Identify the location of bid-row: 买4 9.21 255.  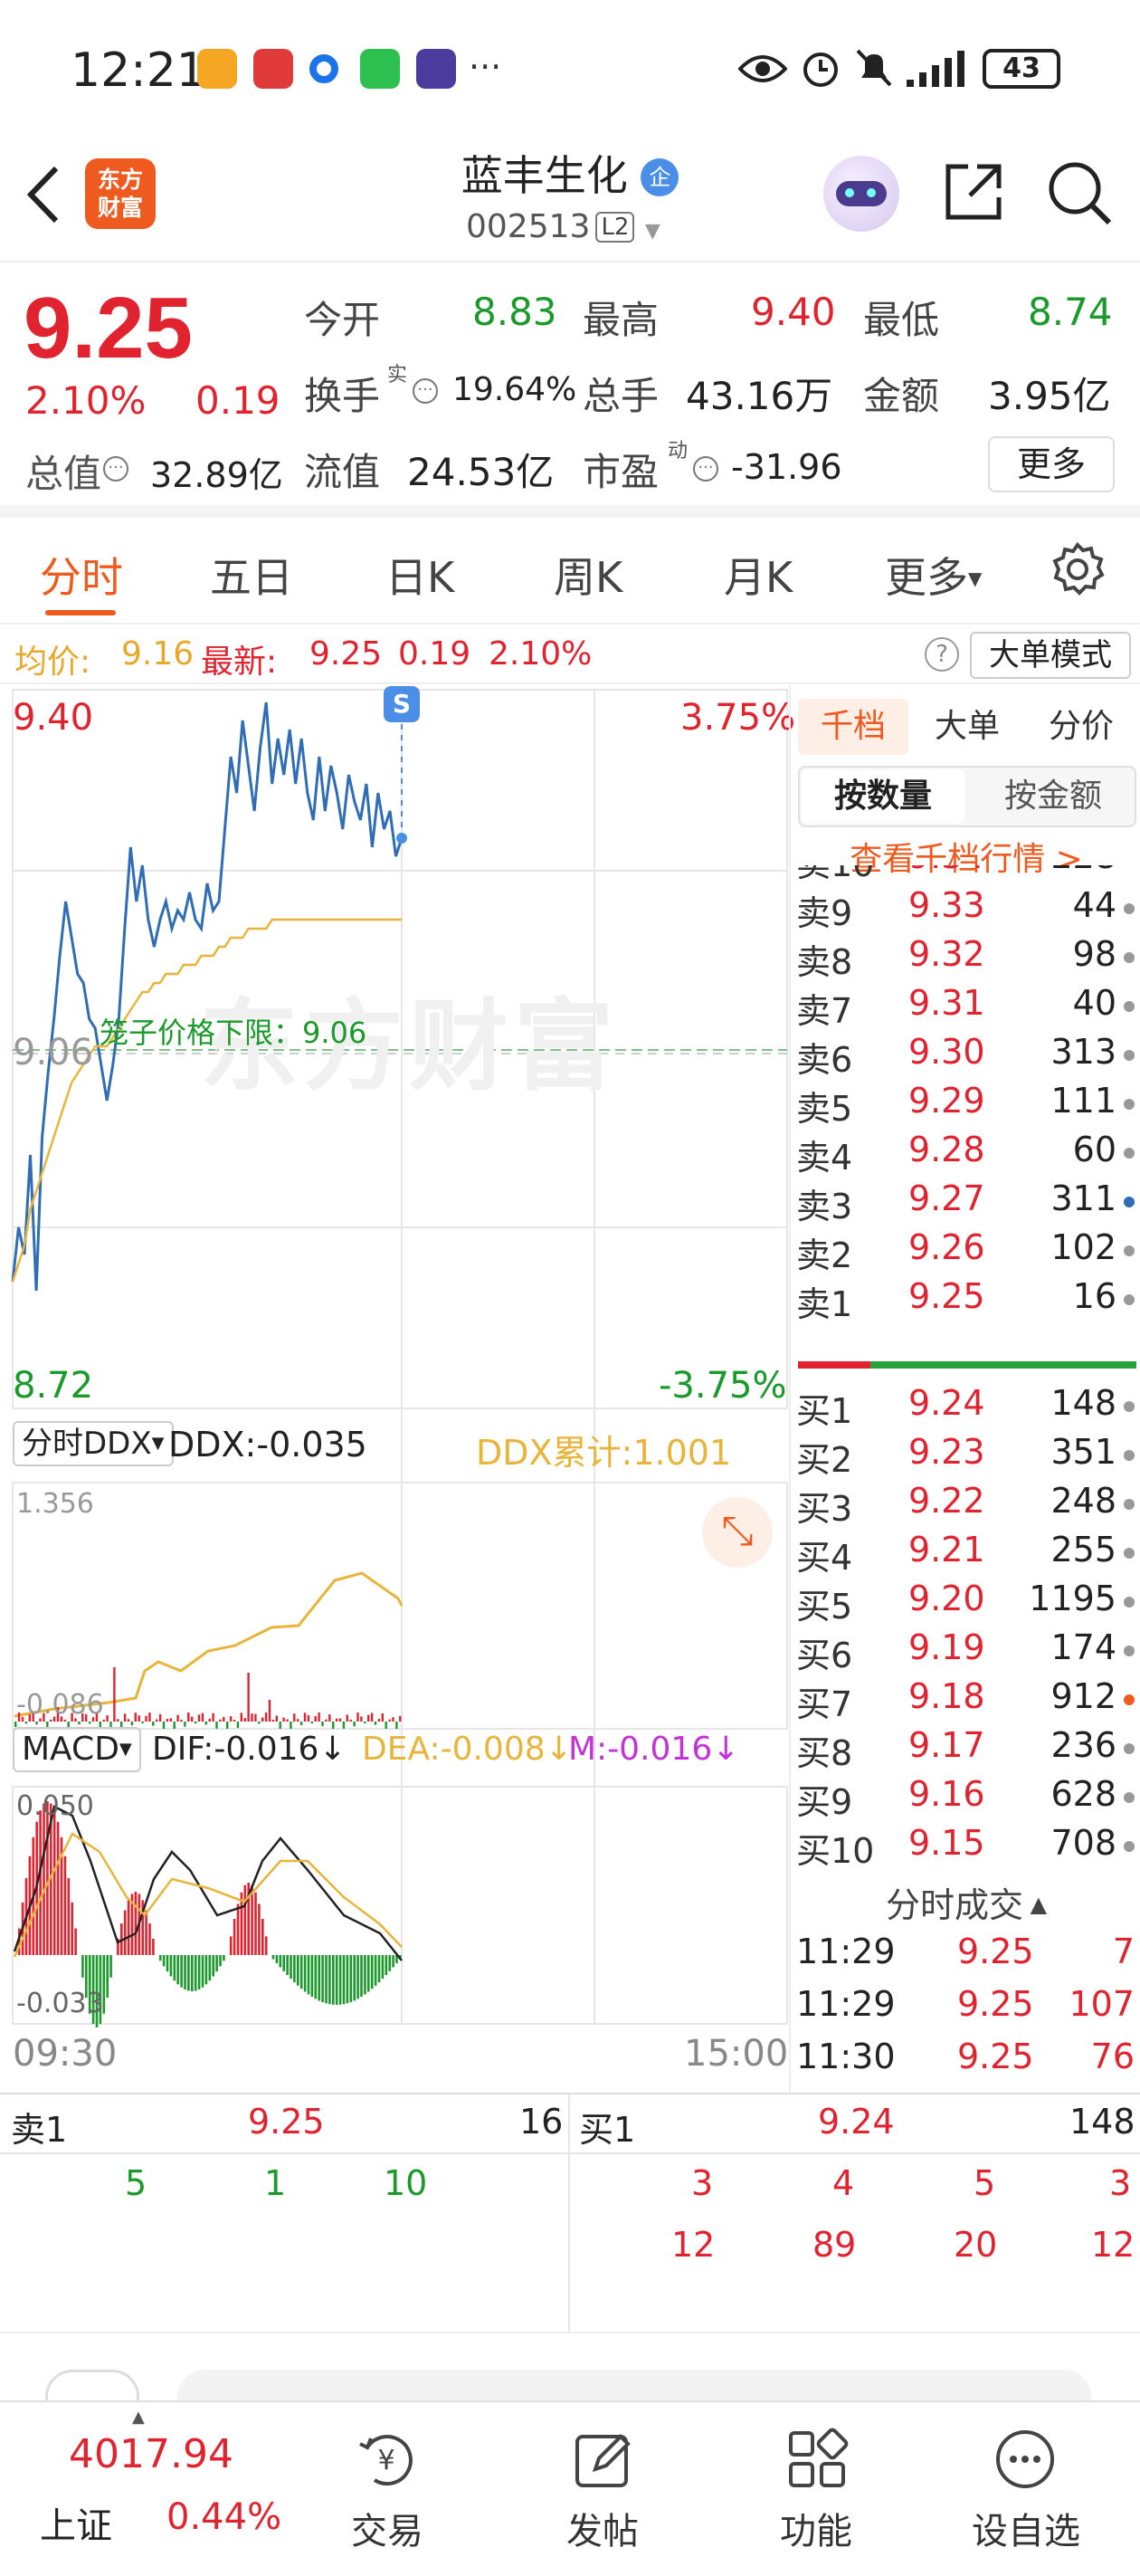
(966, 1554).